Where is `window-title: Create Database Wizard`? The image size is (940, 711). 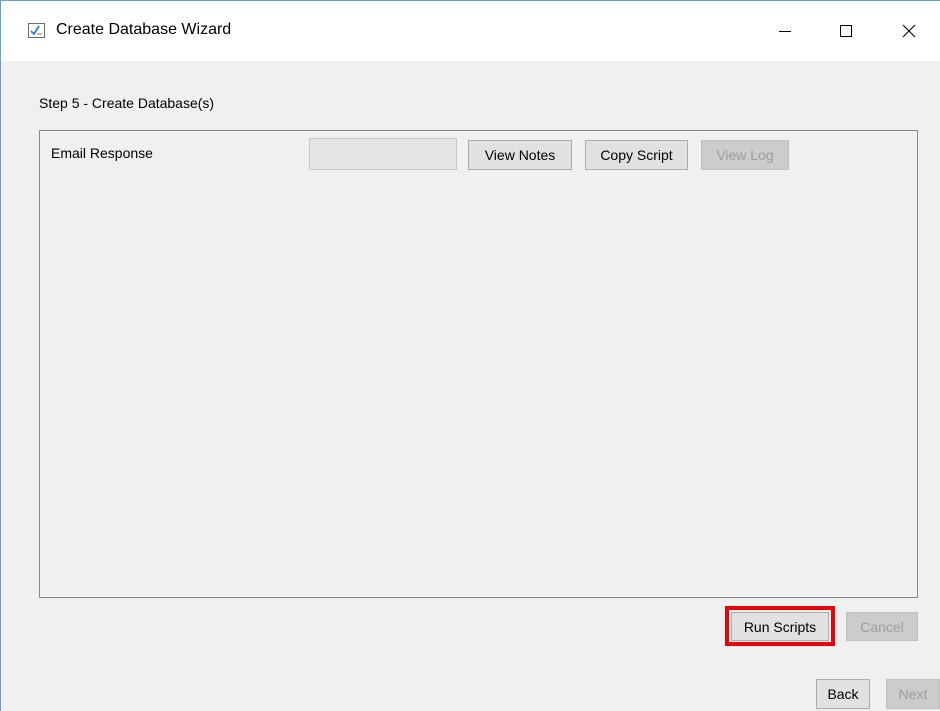 window-title: Create Database Wizard is located at coordinates (144, 29).